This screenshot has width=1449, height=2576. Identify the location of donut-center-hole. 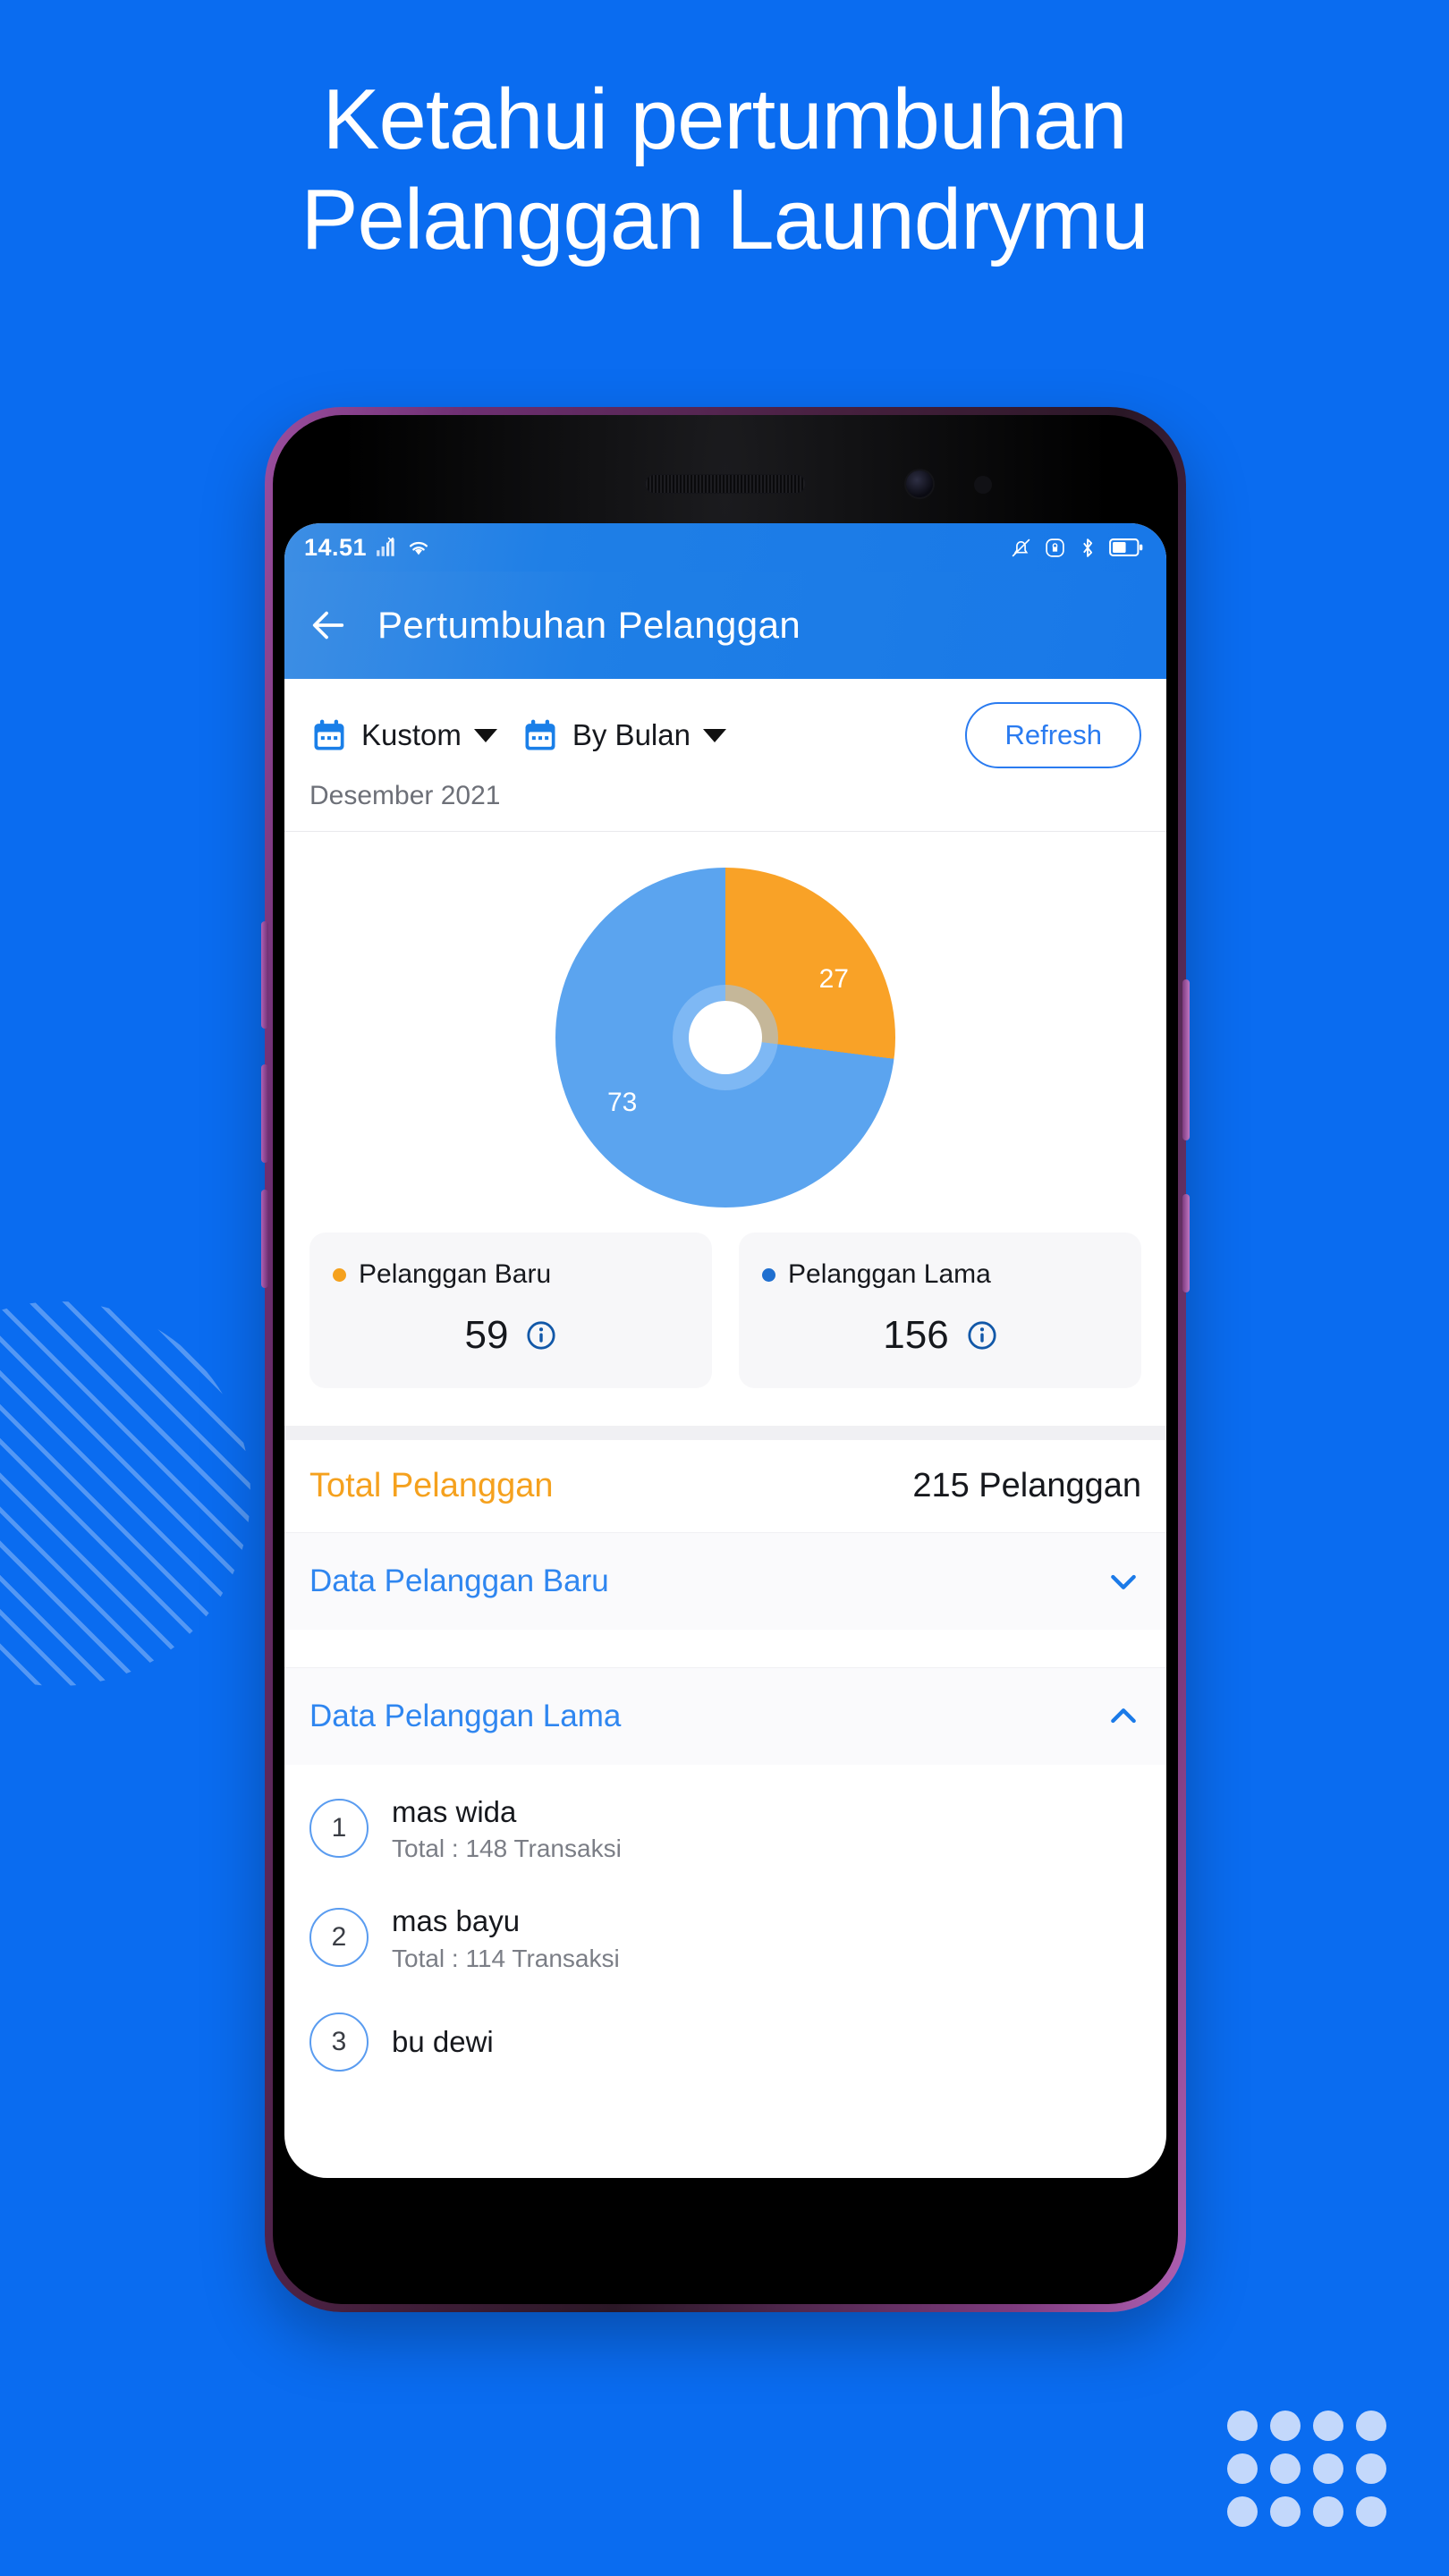
(725, 1037).